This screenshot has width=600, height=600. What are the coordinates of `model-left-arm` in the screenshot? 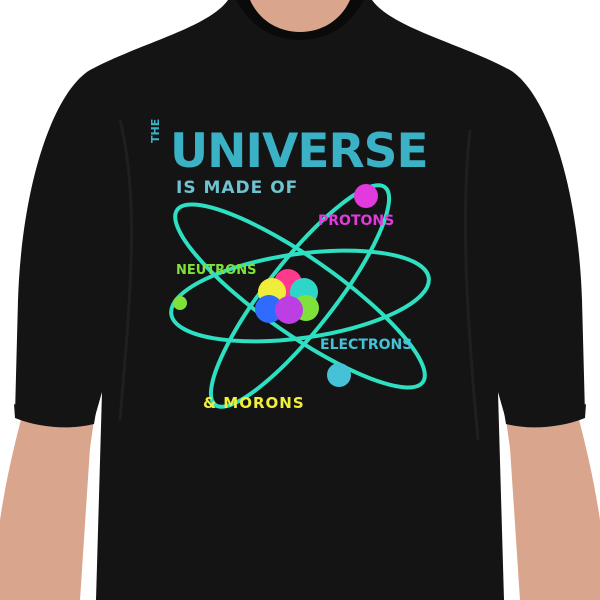 It's located at (47, 508).